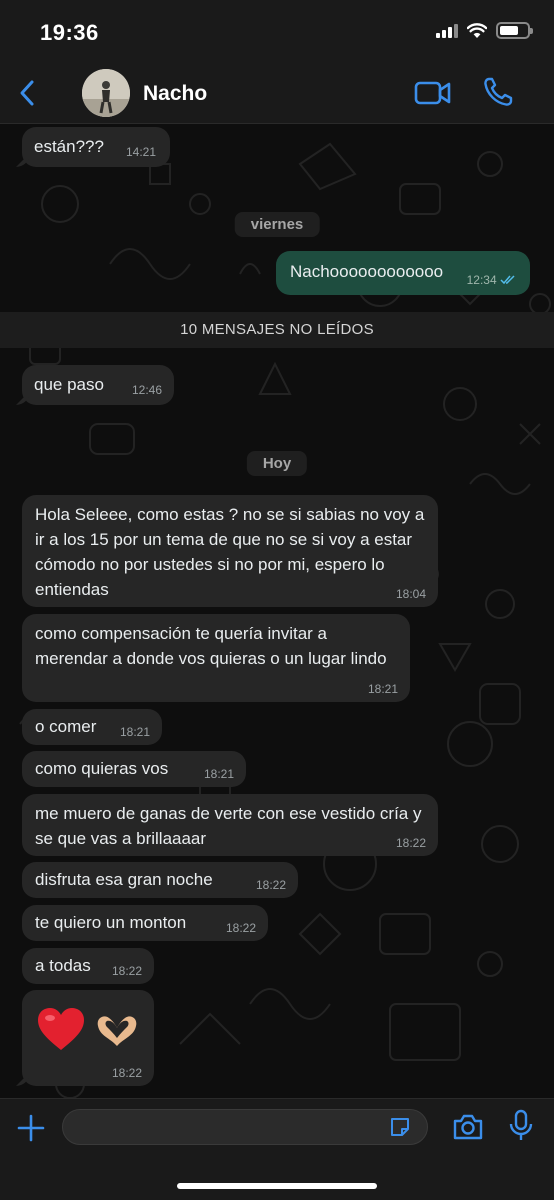 The width and height of the screenshot is (554, 1200). I want to click on message-bubble: te quiero un monton 18:22, so click(145, 923).